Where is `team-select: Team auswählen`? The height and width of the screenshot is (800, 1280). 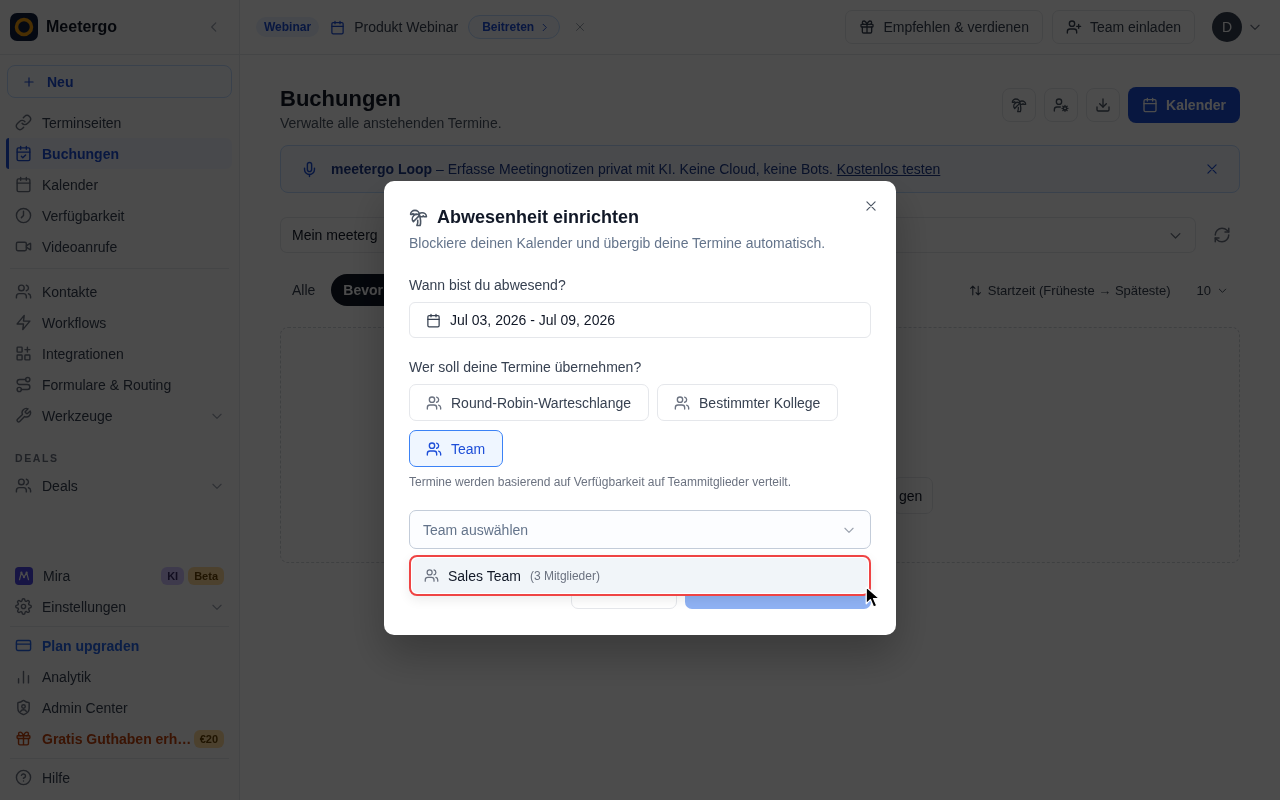
team-select: Team auswählen is located at coordinates (640, 529).